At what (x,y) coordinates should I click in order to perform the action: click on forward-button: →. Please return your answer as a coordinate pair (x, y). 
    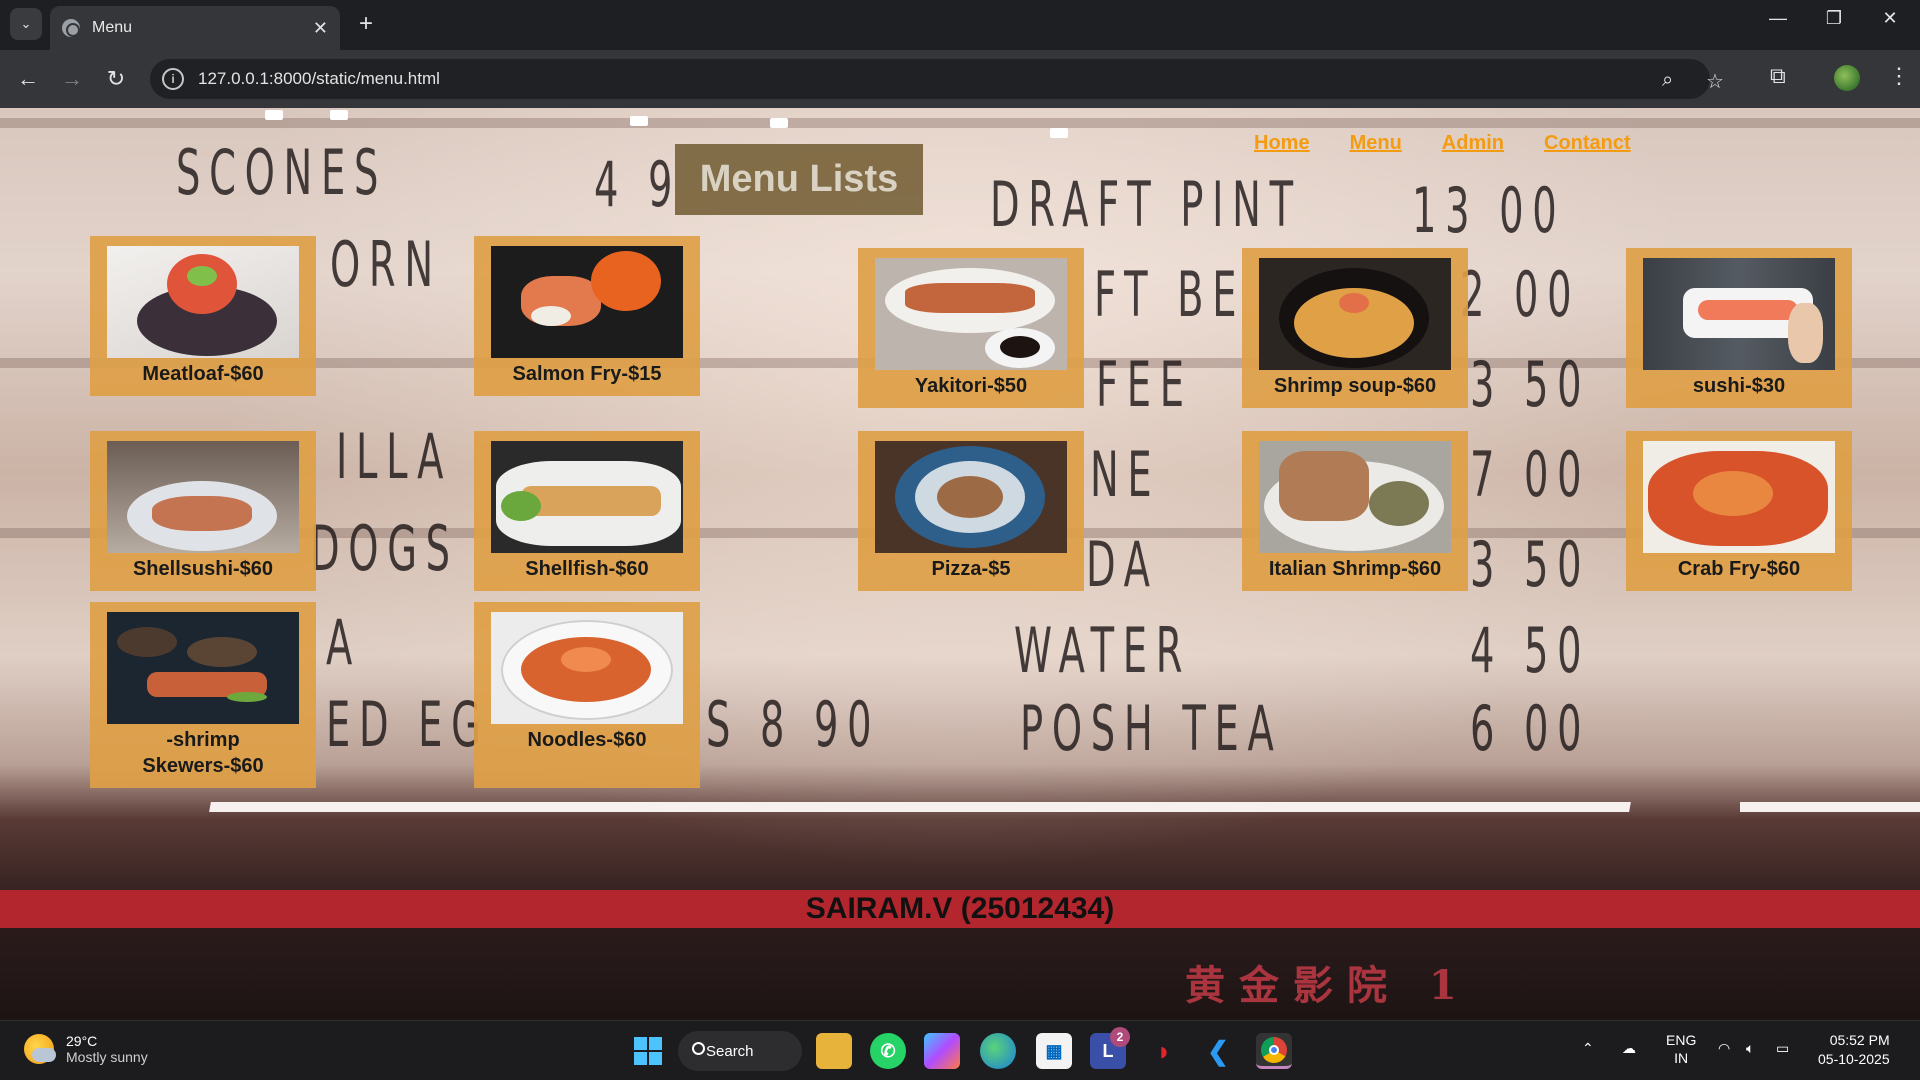
    Looking at the image, I should click on (72, 79).